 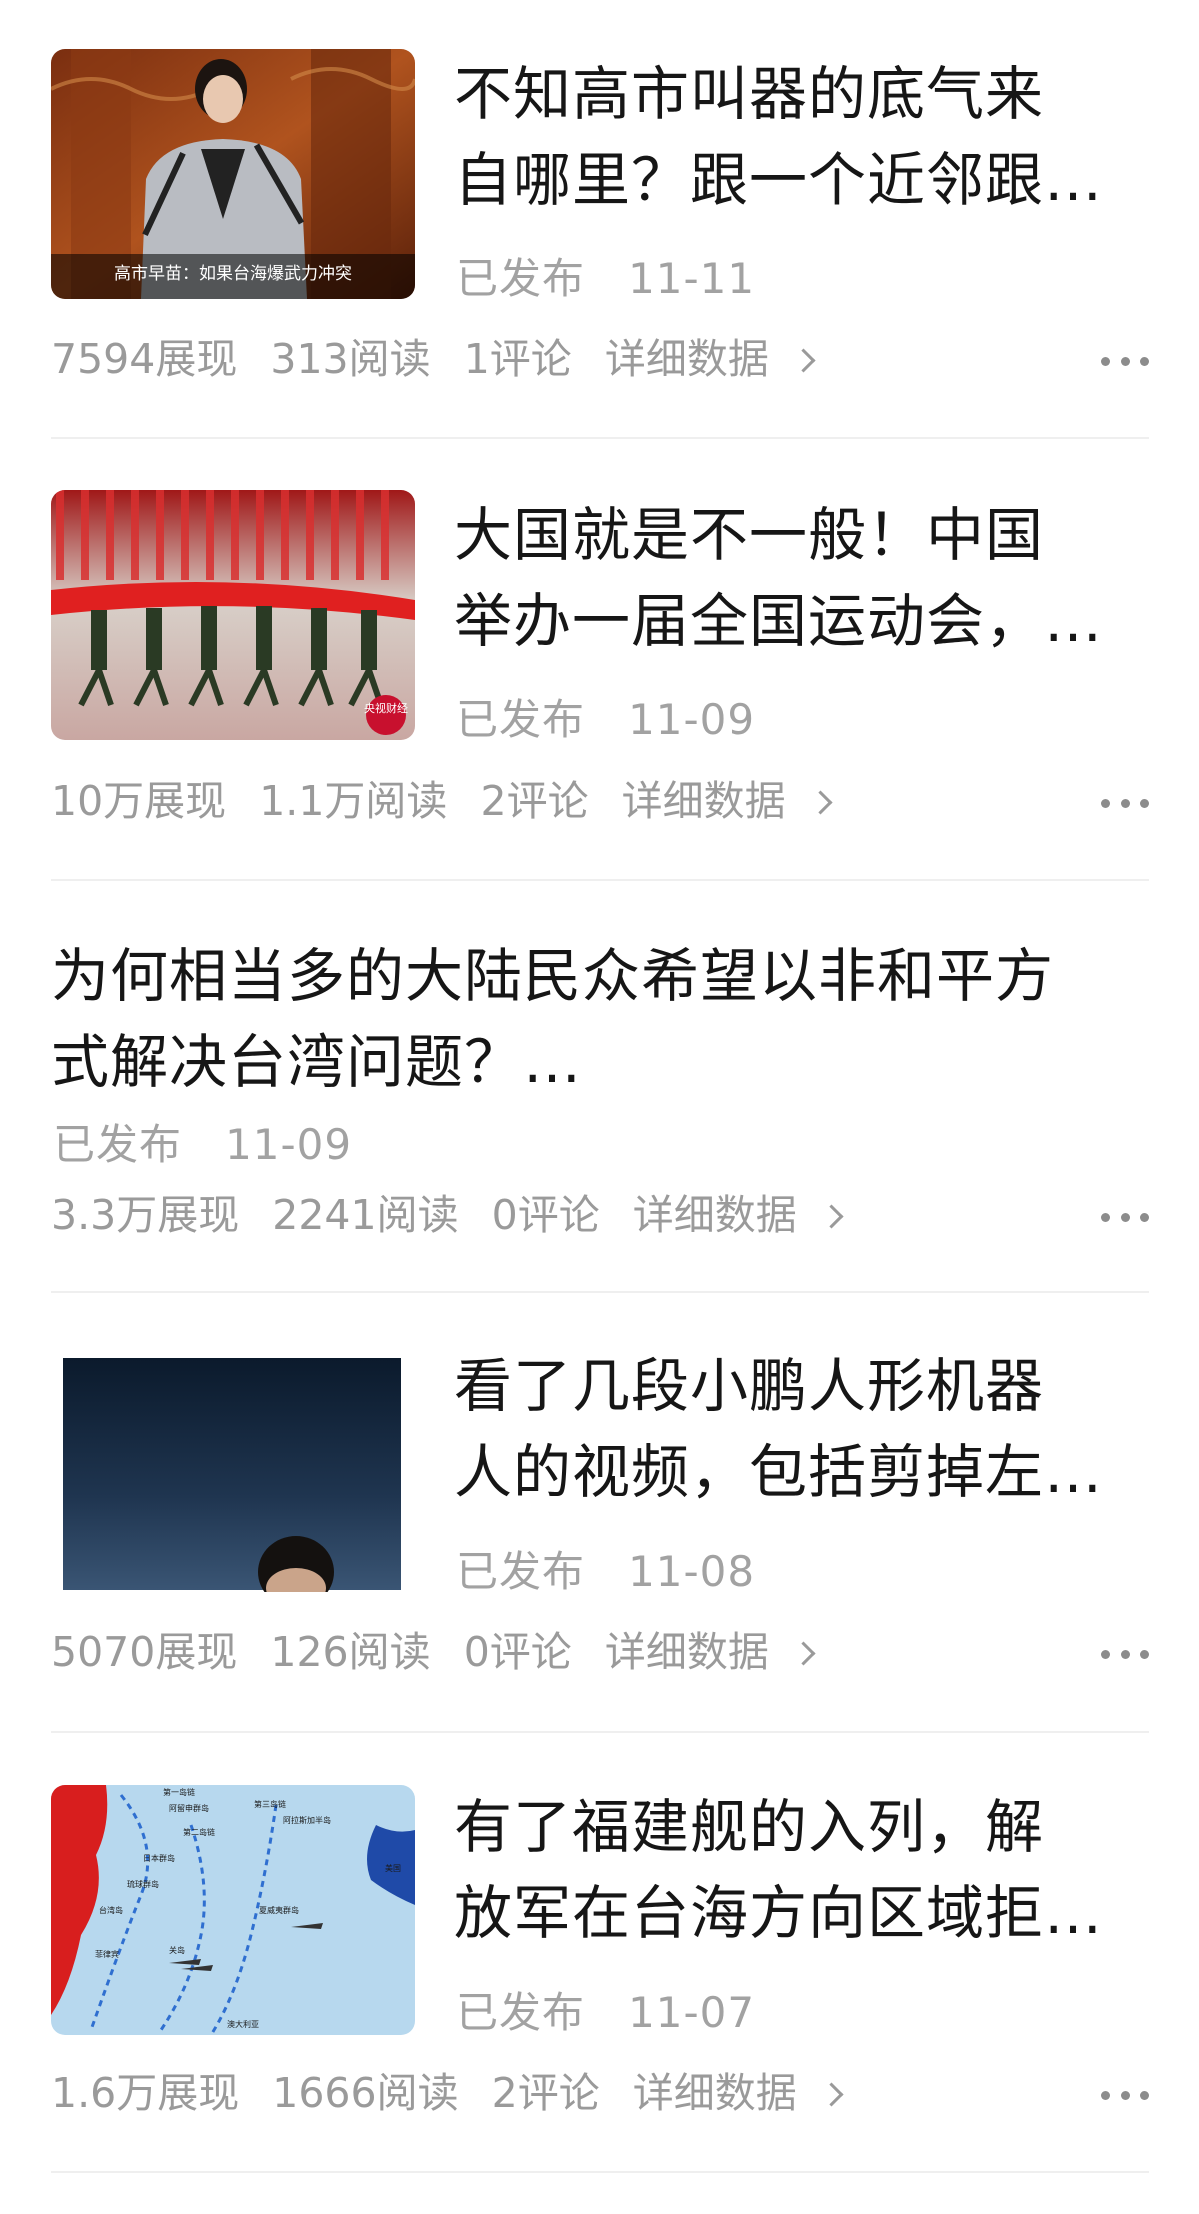 I want to click on svg-text: 第一岛链, so click(x=179, y=1792).